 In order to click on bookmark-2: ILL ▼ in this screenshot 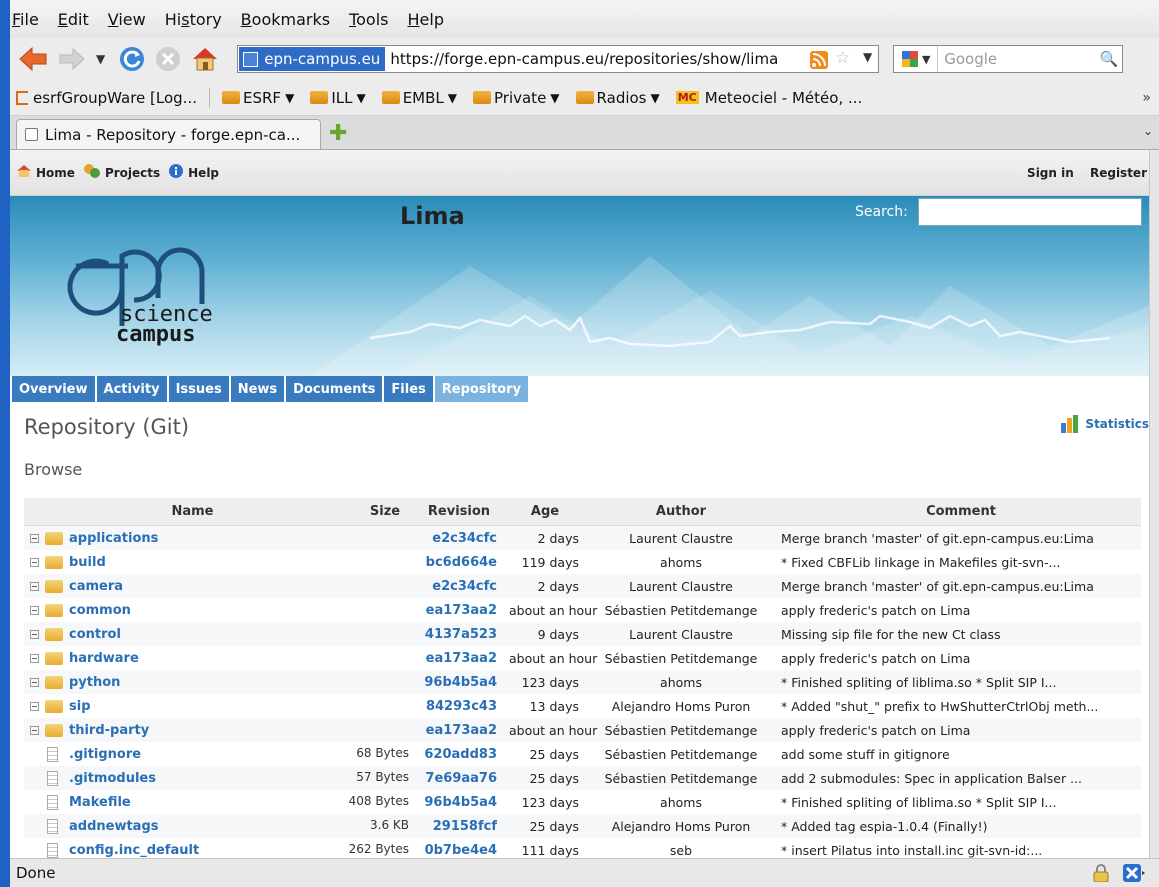, I will do `click(338, 98)`.